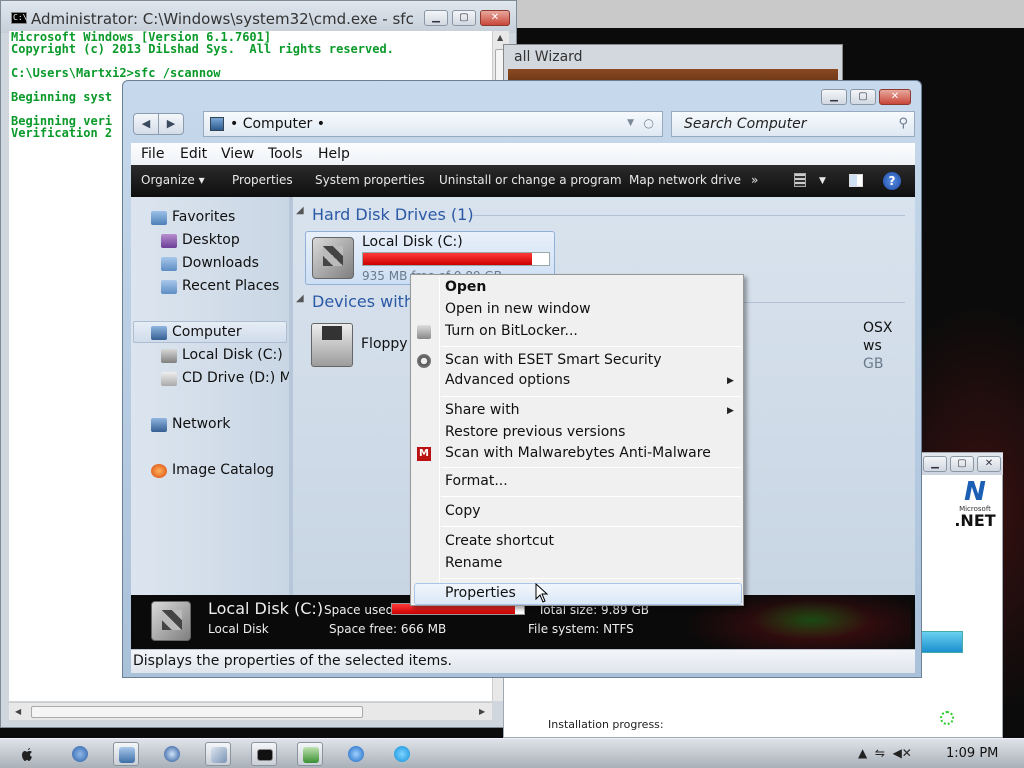 The height and width of the screenshot is (768, 1024). Describe the element at coordinates (211, 240) in the screenshot. I see `nav-desktop: Desktop` at that location.